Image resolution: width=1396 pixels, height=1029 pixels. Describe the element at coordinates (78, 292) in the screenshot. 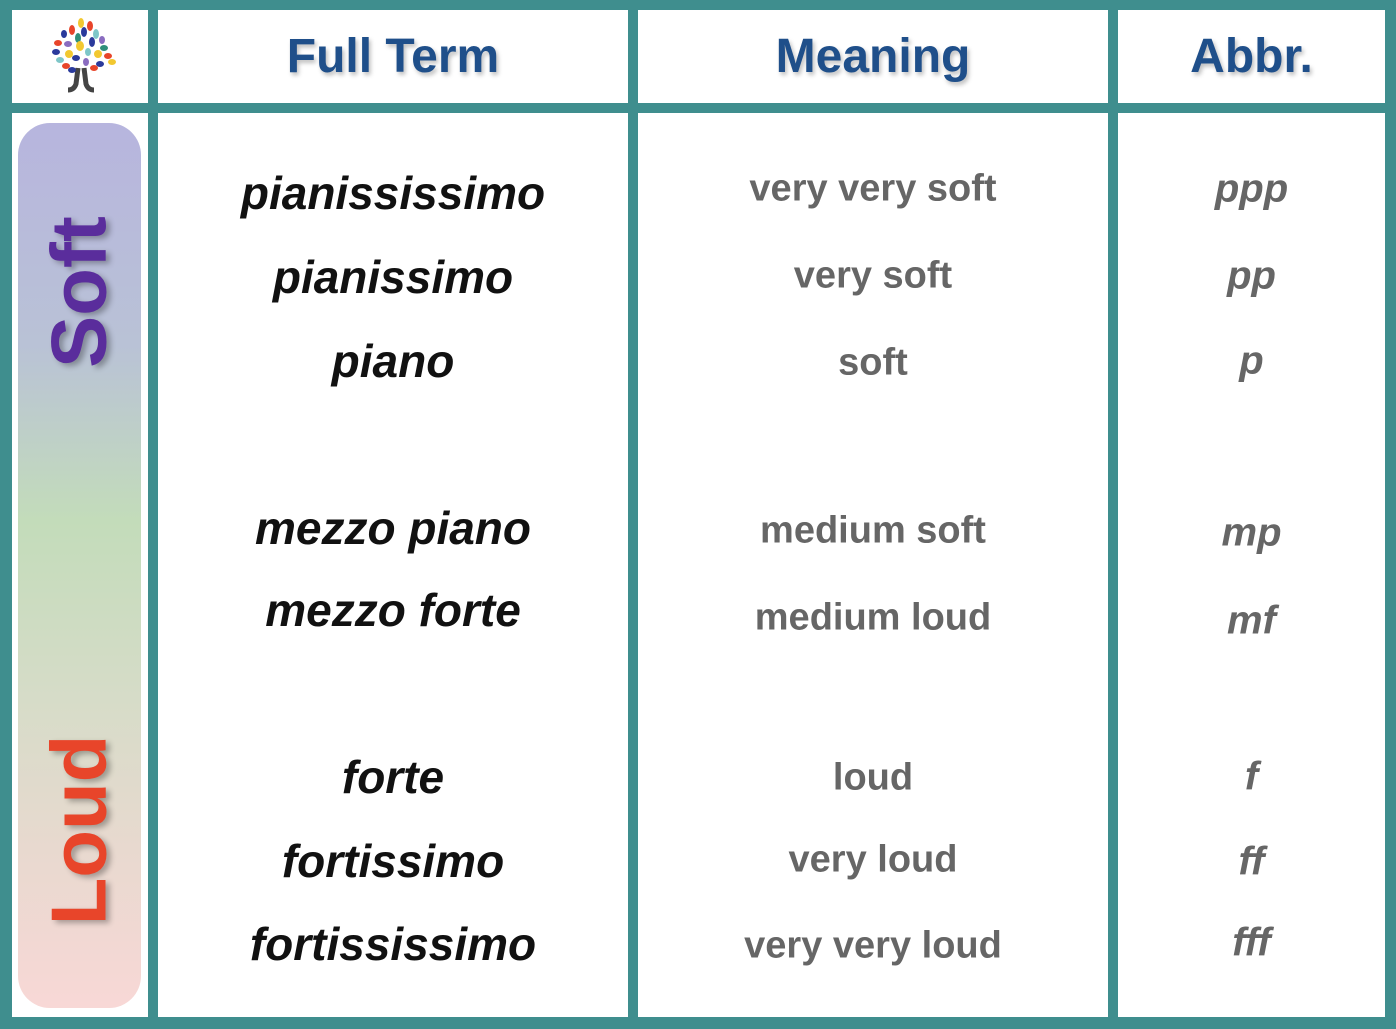

I see `soft-label: Soft` at that location.